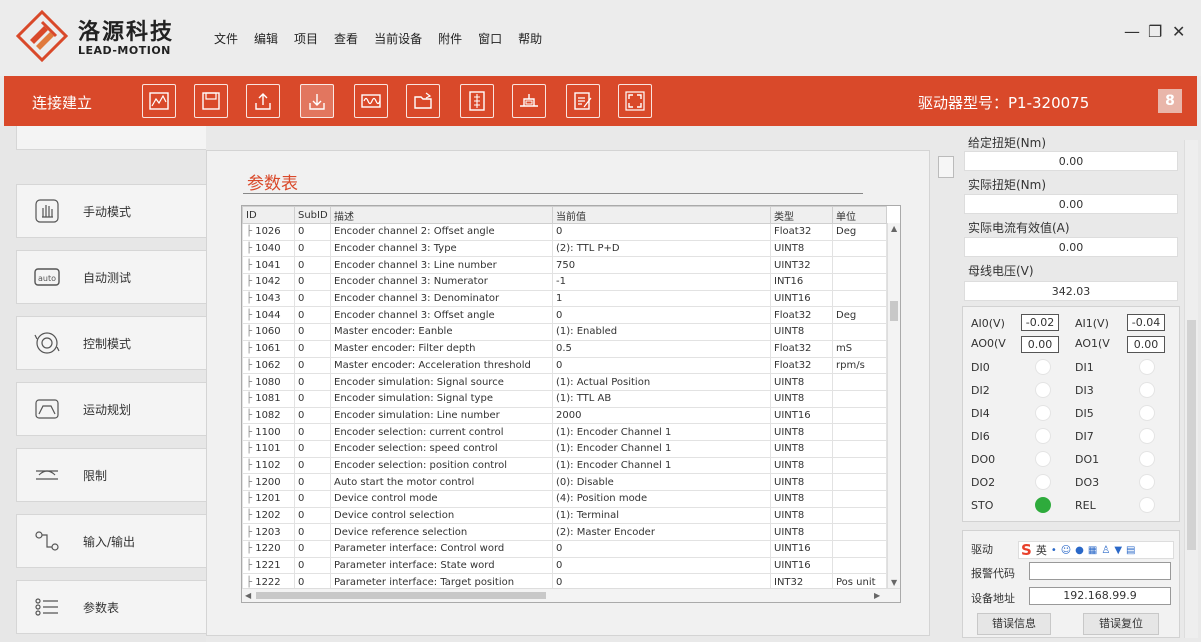 Image resolution: width=1201 pixels, height=642 pixels. I want to click on nav-item-manual-mode: 手动模式, so click(111, 211).